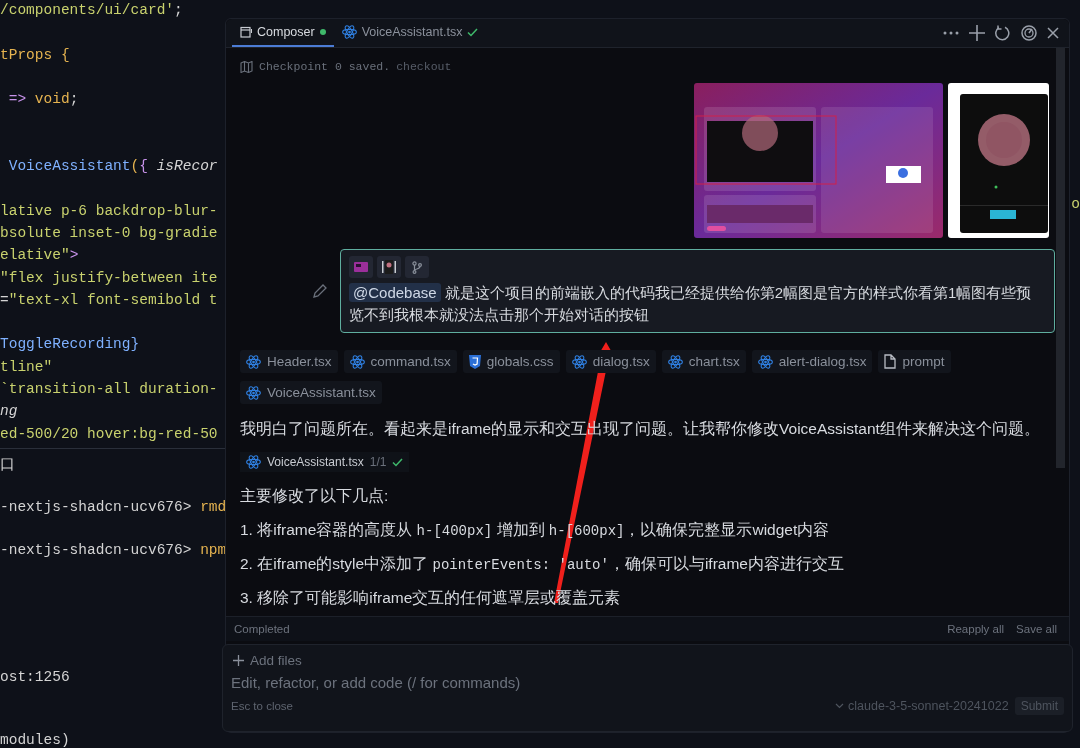  What do you see at coordinates (322, 32) in the screenshot?
I see `status-dot` at bounding box center [322, 32].